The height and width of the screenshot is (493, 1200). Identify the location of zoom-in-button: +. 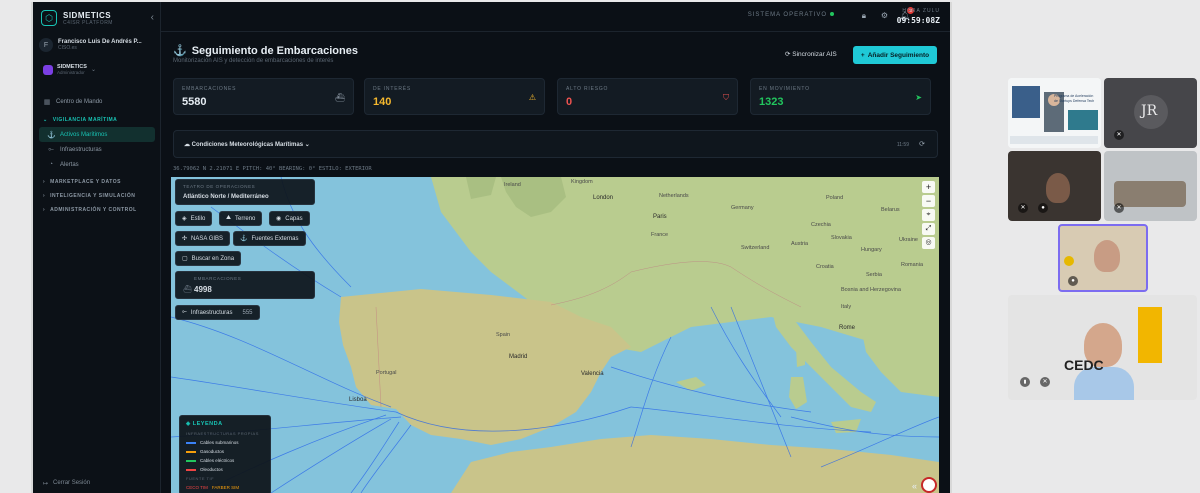
(928, 187).